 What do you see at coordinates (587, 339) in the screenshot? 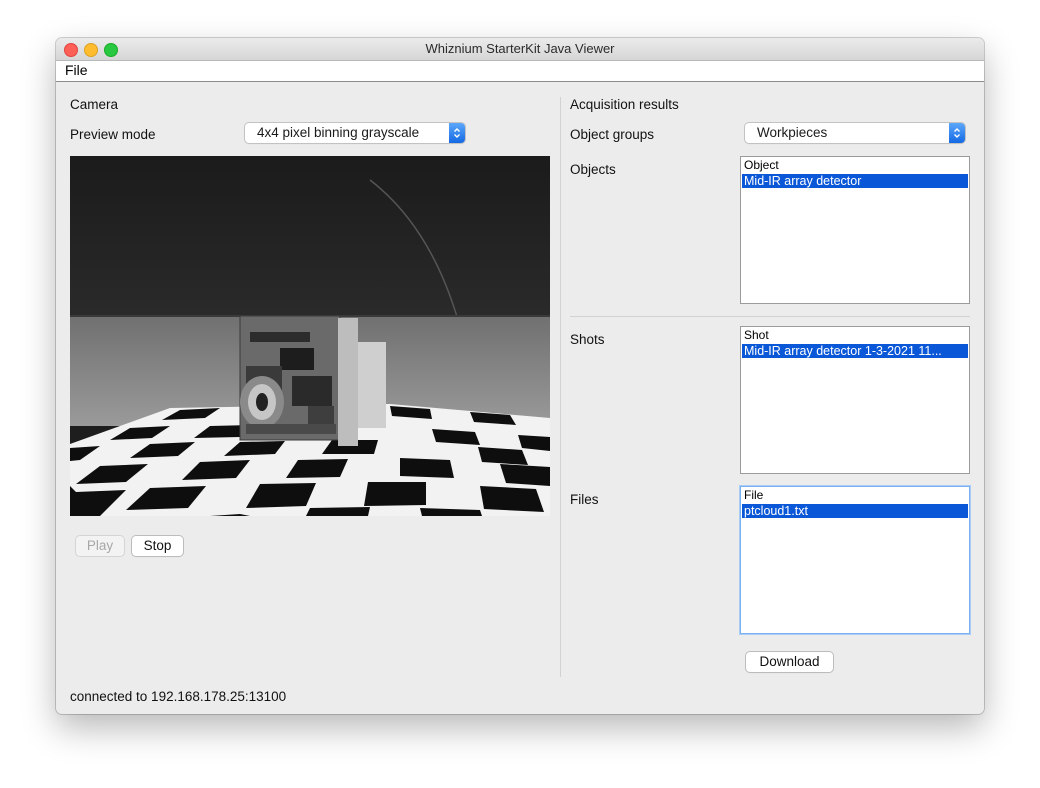
I see `shots-label: Shots` at bounding box center [587, 339].